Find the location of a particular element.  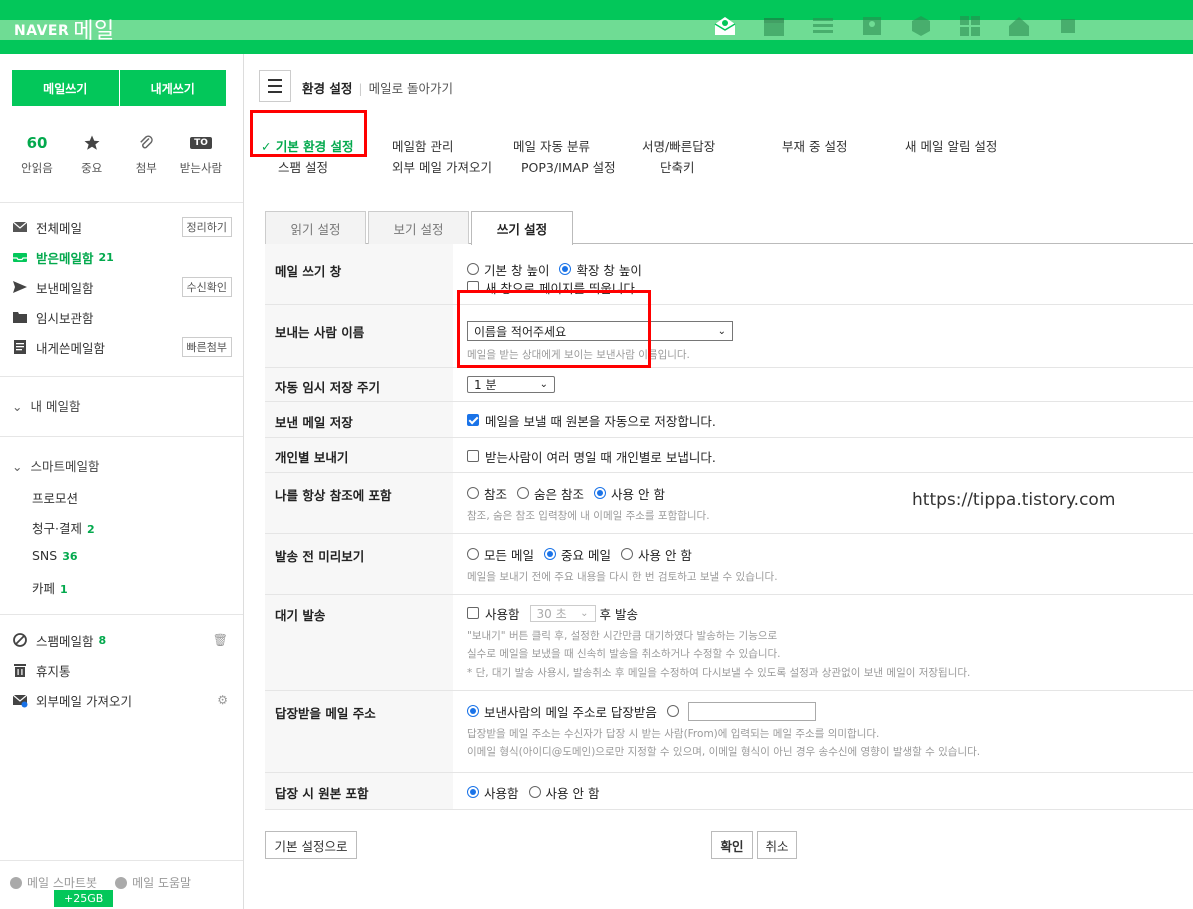

checkbox-delay-send is located at coordinates (473, 613).